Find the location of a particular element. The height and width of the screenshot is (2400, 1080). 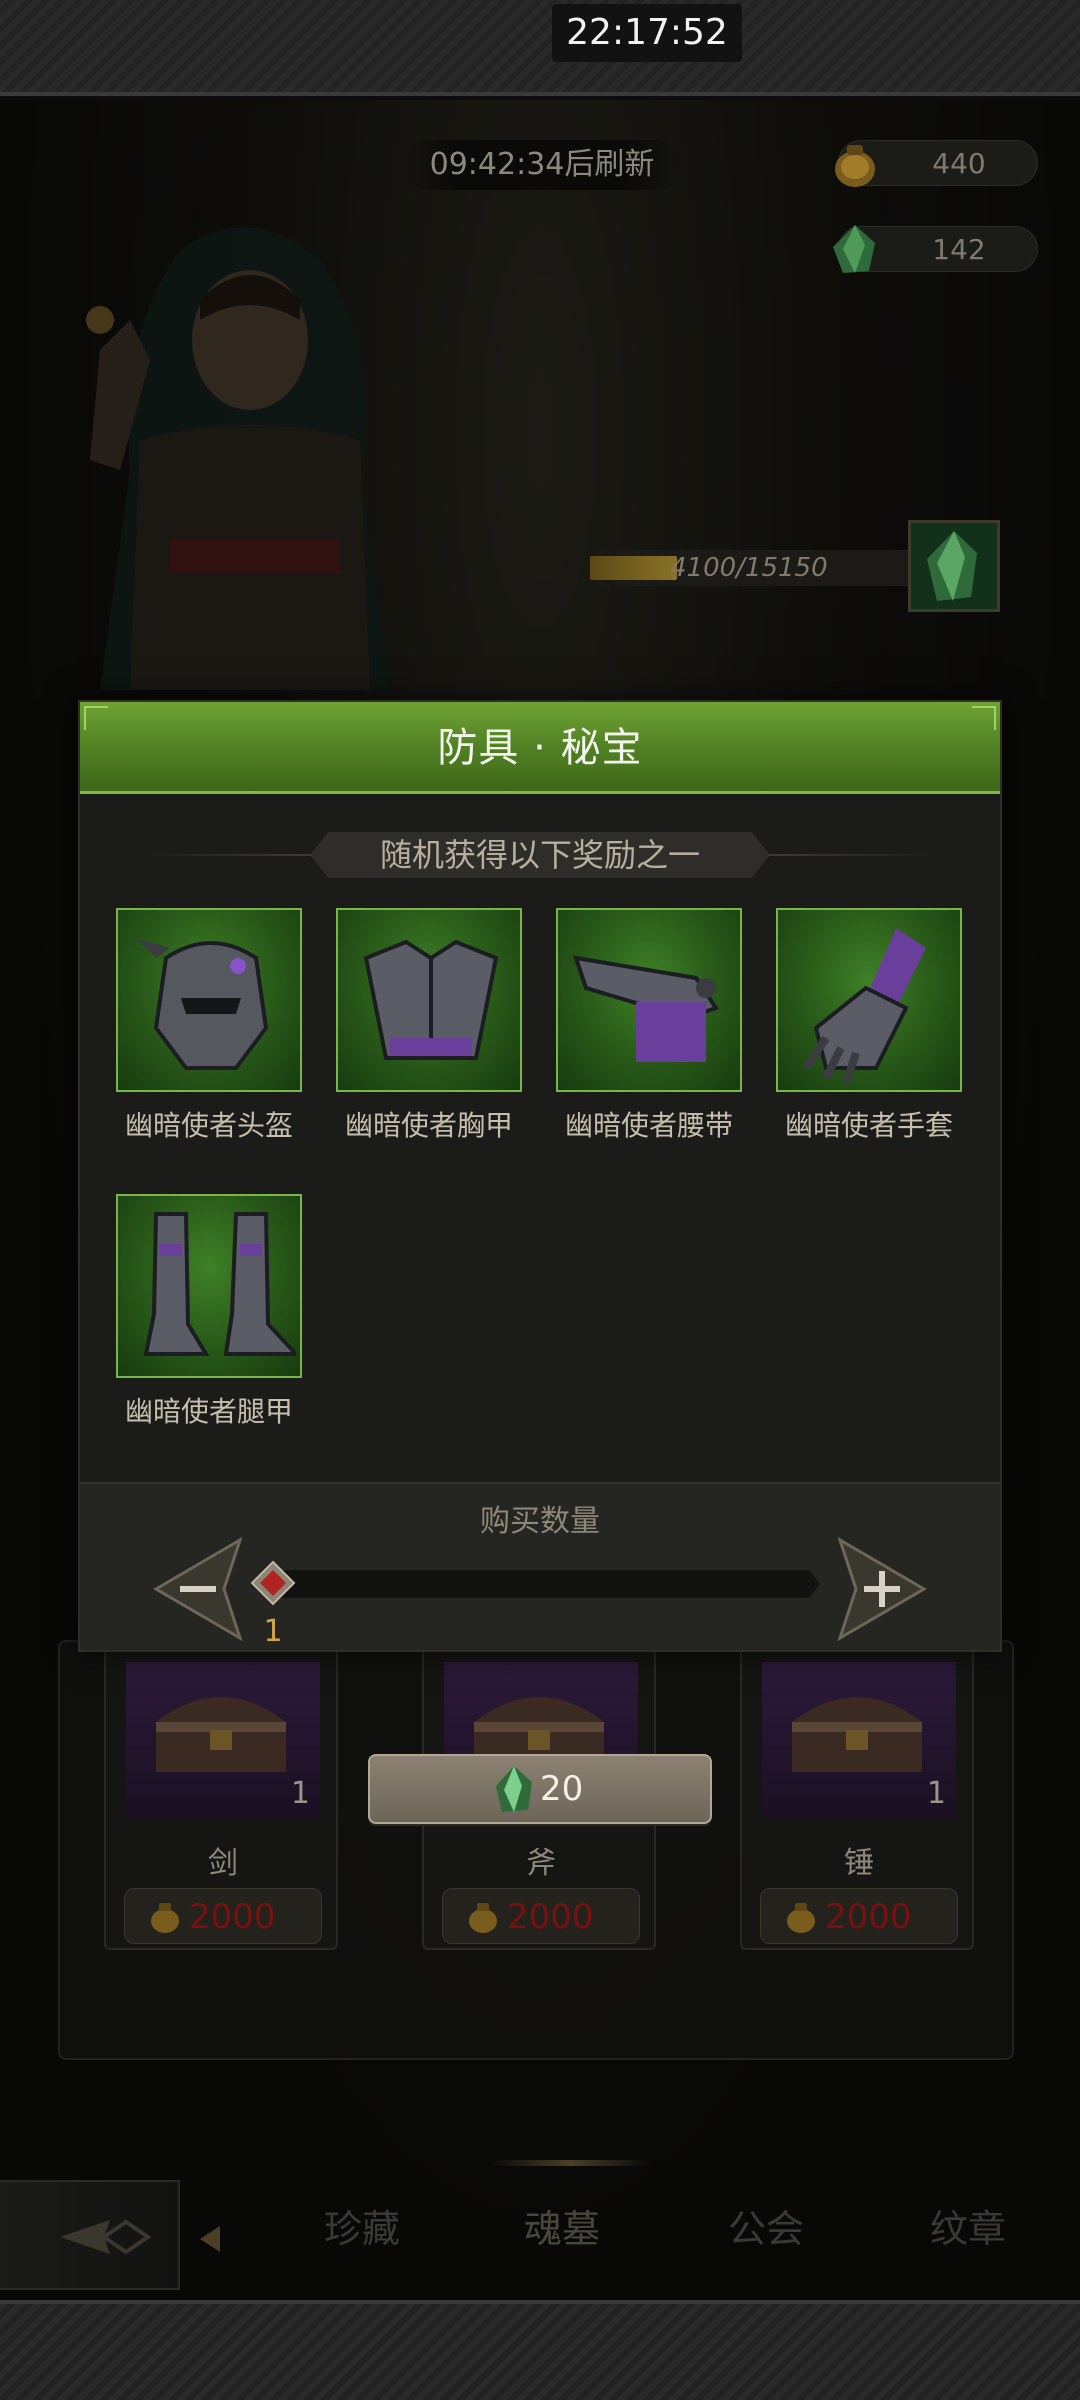

back-button is located at coordinates (90, 2235).